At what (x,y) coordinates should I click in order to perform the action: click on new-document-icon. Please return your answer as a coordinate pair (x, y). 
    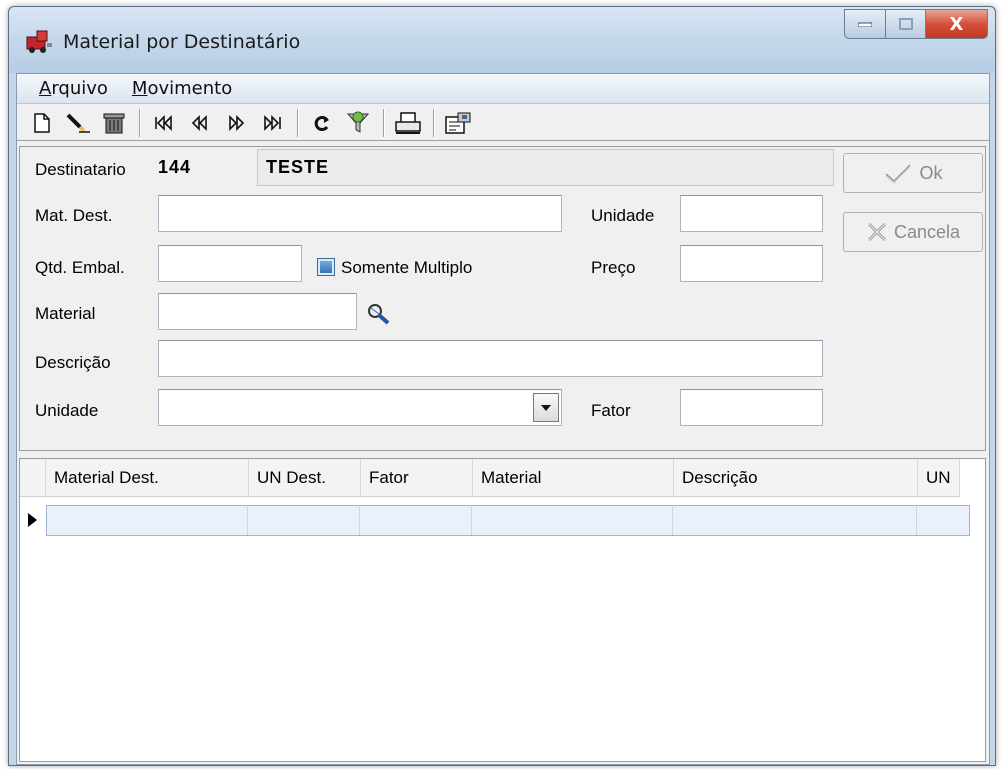
    Looking at the image, I should click on (42, 122).